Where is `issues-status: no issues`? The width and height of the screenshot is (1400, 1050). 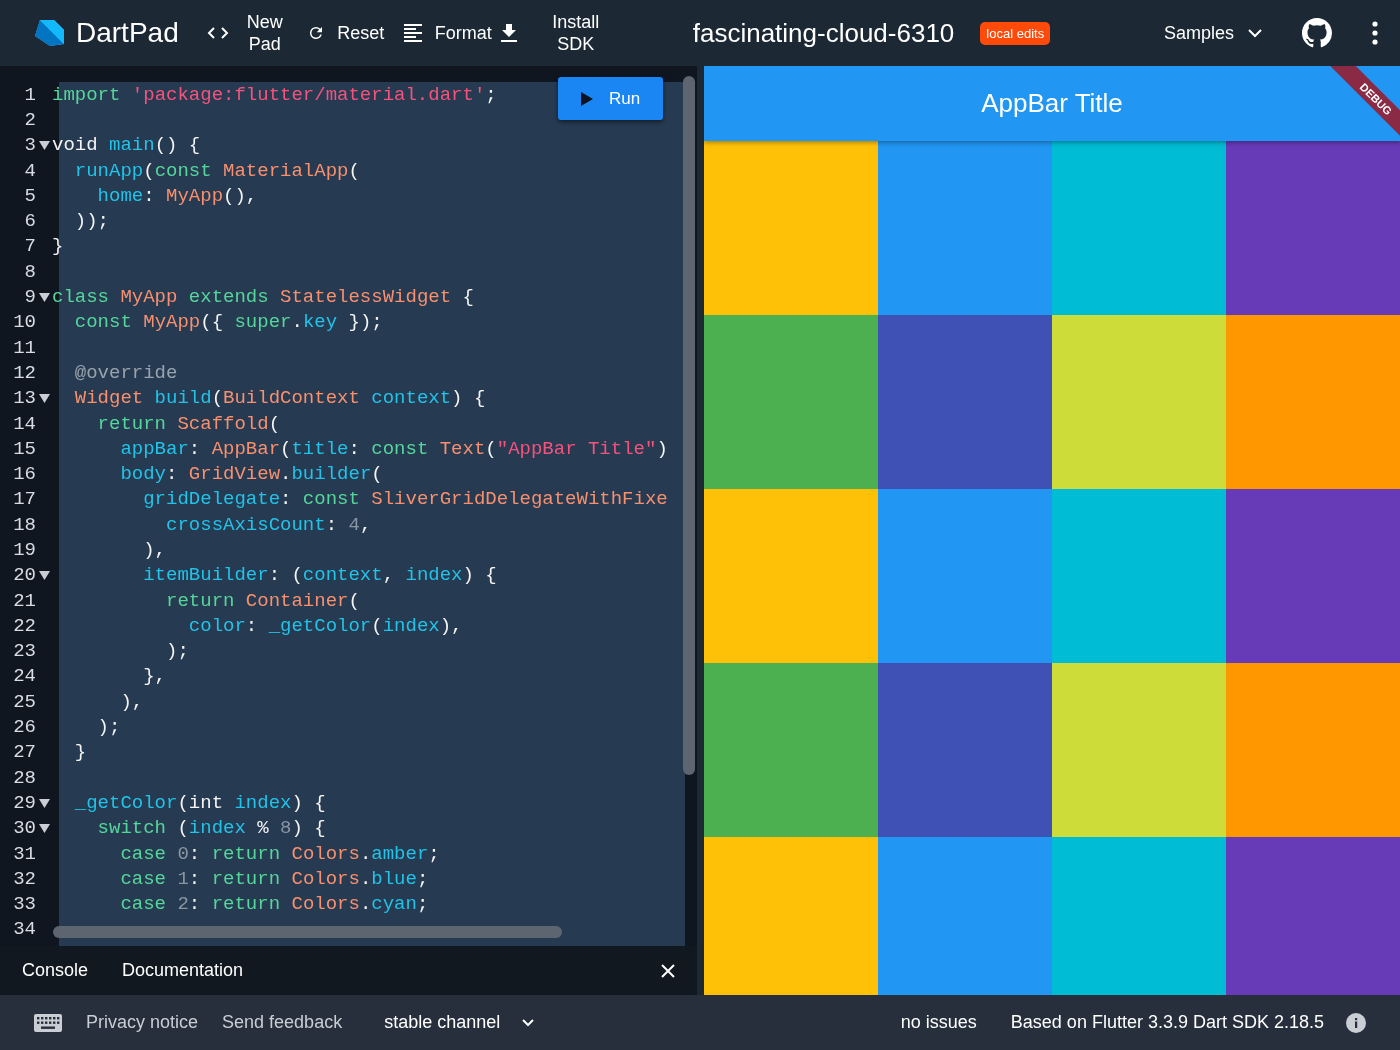
issues-status: no issues is located at coordinates (938, 1022).